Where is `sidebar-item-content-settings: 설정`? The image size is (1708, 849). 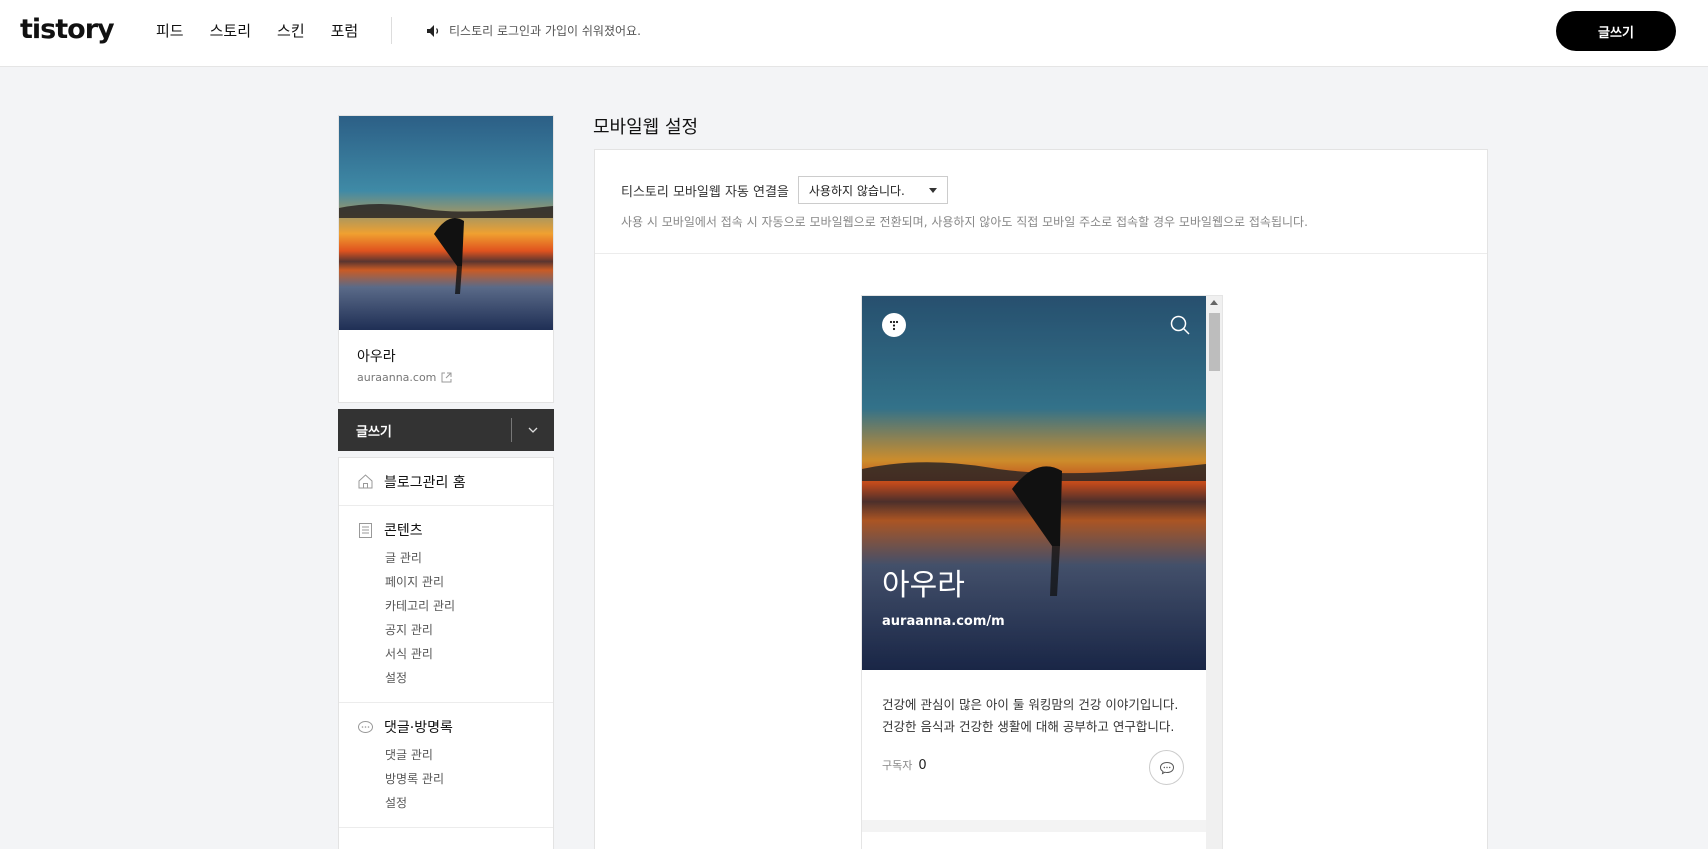
sidebar-item-content-settings: 설정 is located at coordinates (446, 678).